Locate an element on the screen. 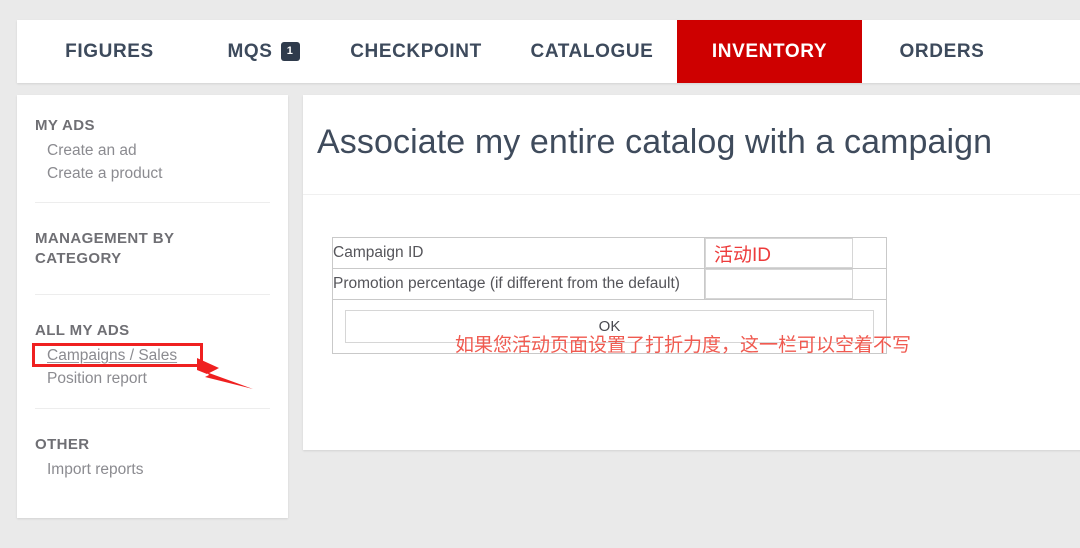 The height and width of the screenshot is (548, 1080). tab-mqs: MQS 1 is located at coordinates (263, 51).